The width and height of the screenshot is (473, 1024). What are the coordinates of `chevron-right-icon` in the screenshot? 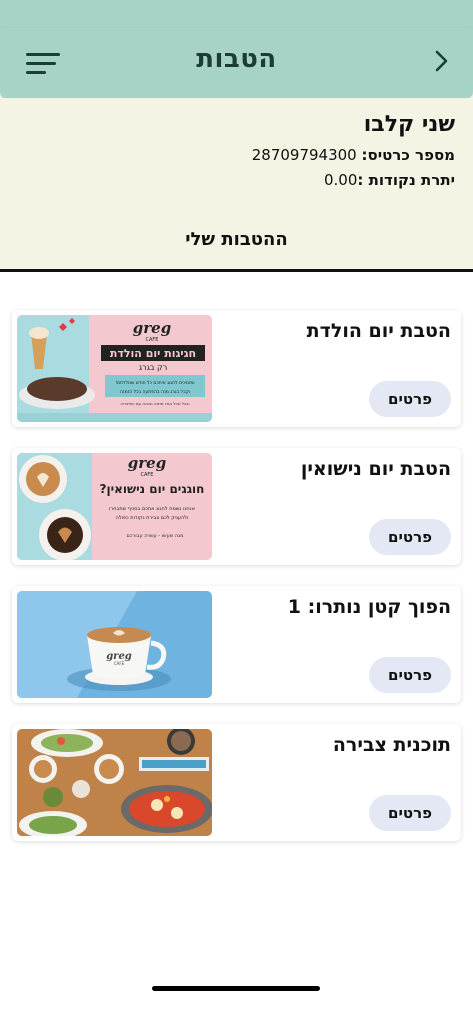 It's located at (441, 61).